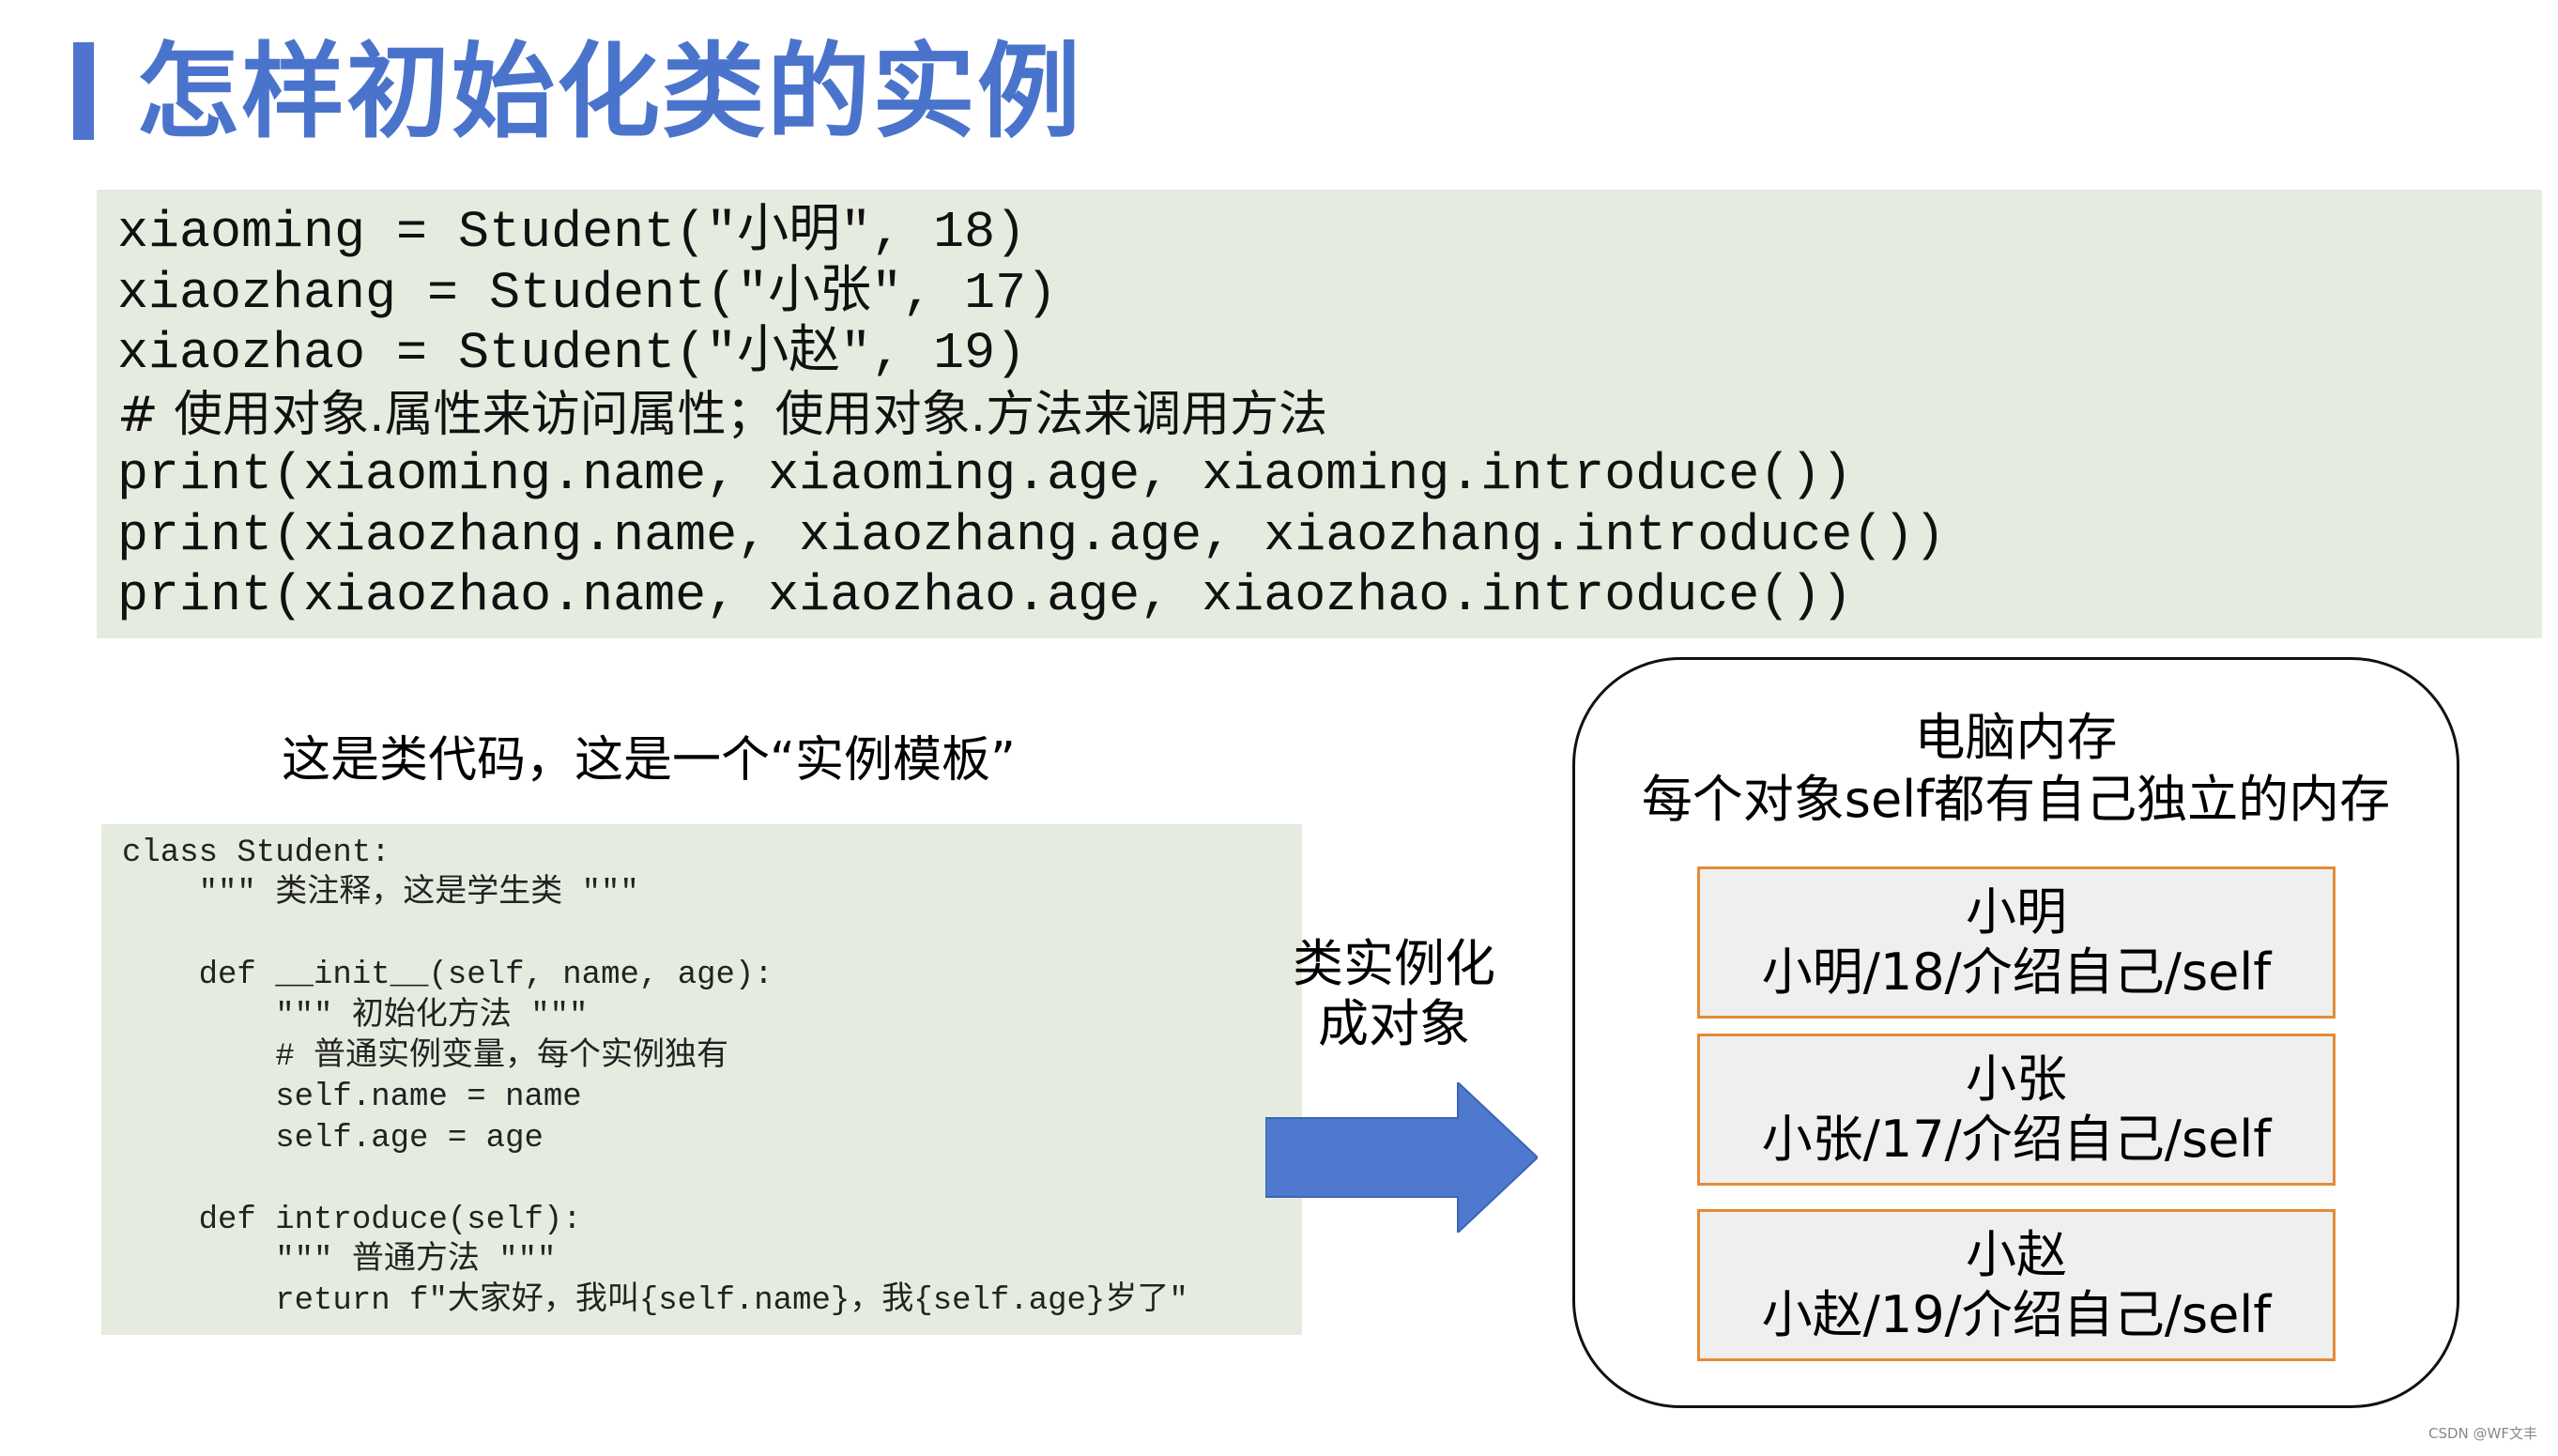 The image size is (2558, 1456). What do you see at coordinates (2482, 1433) in the screenshot?
I see `watermark: CSDN @WF文丰` at bounding box center [2482, 1433].